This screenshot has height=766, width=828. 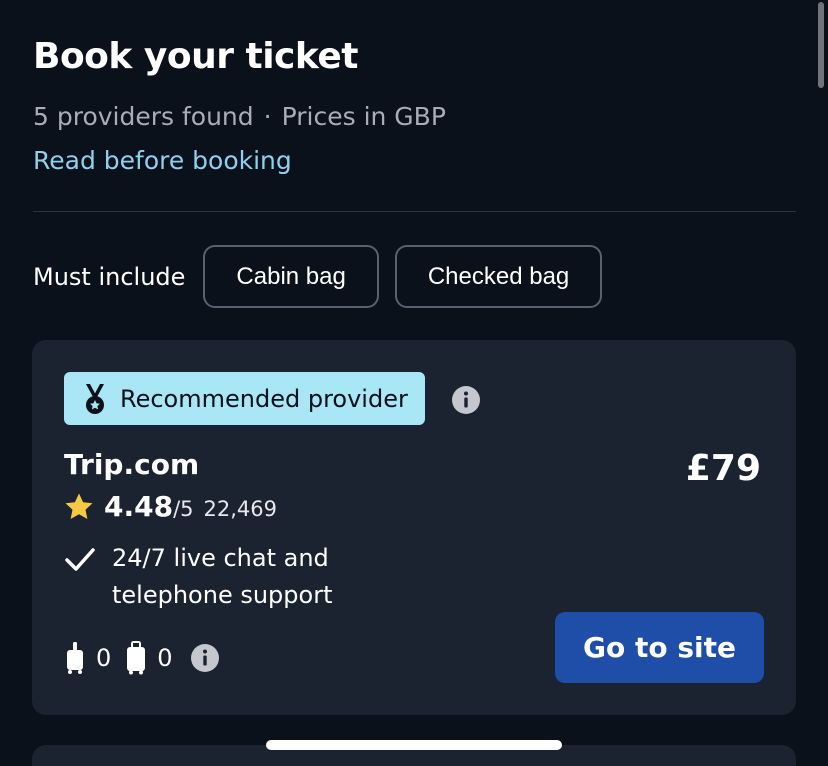 What do you see at coordinates (139, 506) in the screenshot?
I see `rating-value: 4.48` at bounding box center [139, 506].